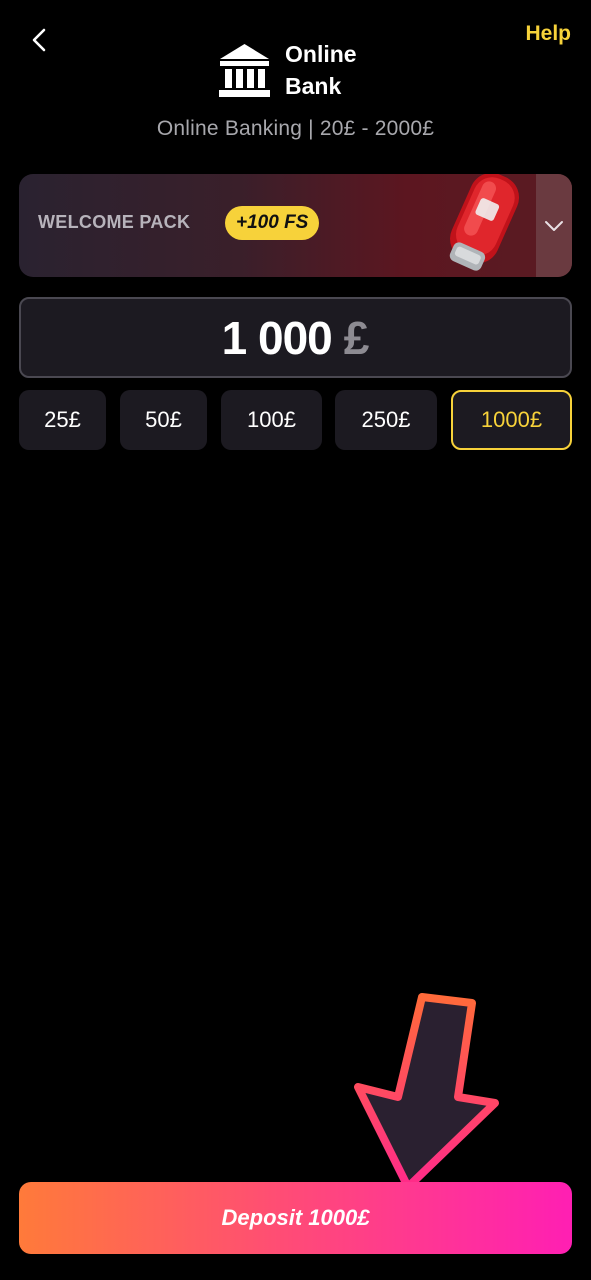  I want to click on help-link: Help, so click(548, 34).